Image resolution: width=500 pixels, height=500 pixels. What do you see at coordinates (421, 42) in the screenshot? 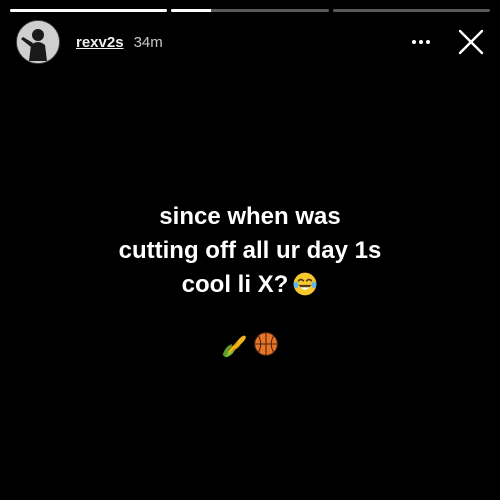
I see `more-options-icon` at bounding box center [421, 42].